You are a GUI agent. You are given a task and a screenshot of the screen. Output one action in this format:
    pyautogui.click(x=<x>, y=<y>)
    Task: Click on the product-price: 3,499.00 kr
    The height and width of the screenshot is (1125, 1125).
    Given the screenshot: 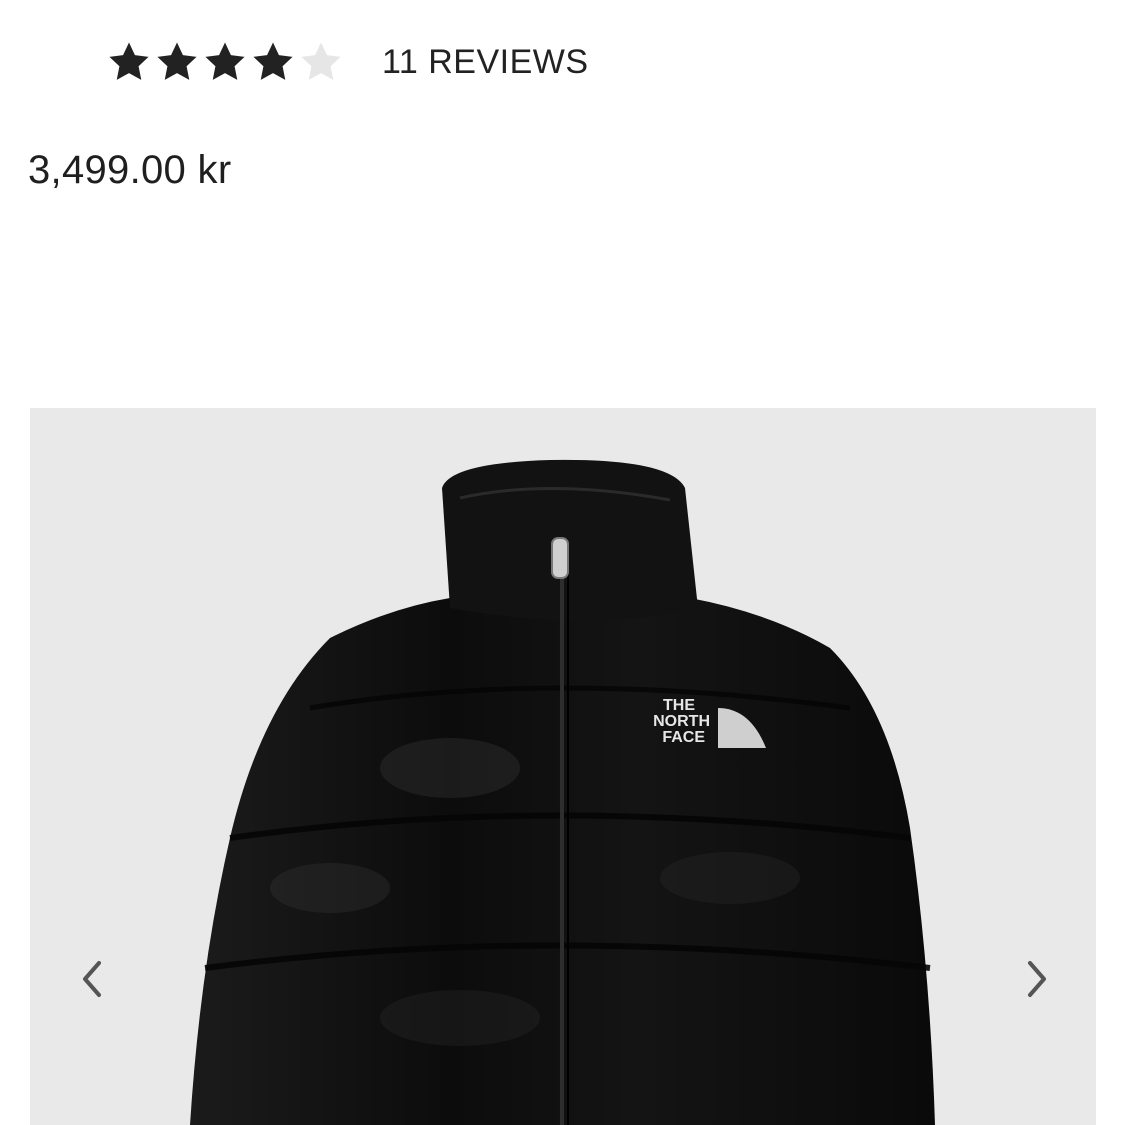 What is the action you would take?
    pyautogui.click(x=130, y=170)
    